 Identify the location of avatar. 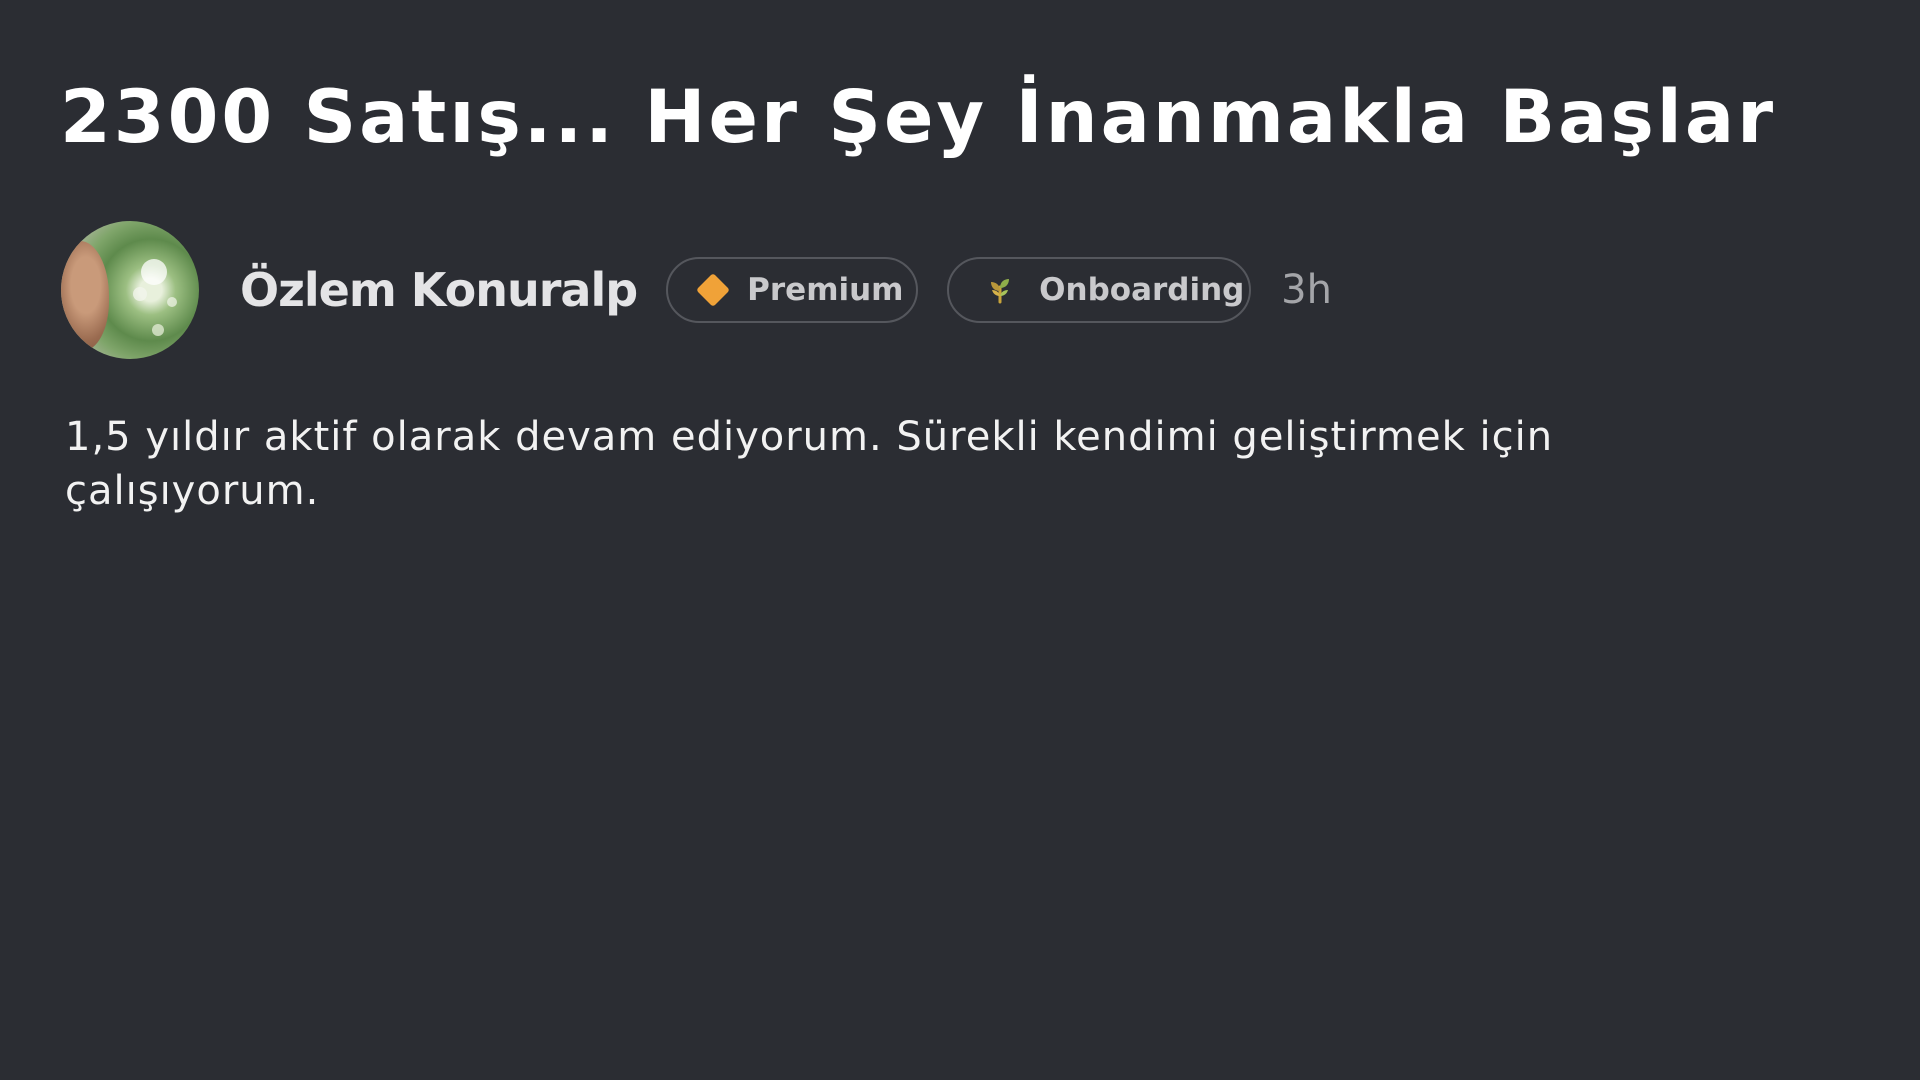
(130, 290).